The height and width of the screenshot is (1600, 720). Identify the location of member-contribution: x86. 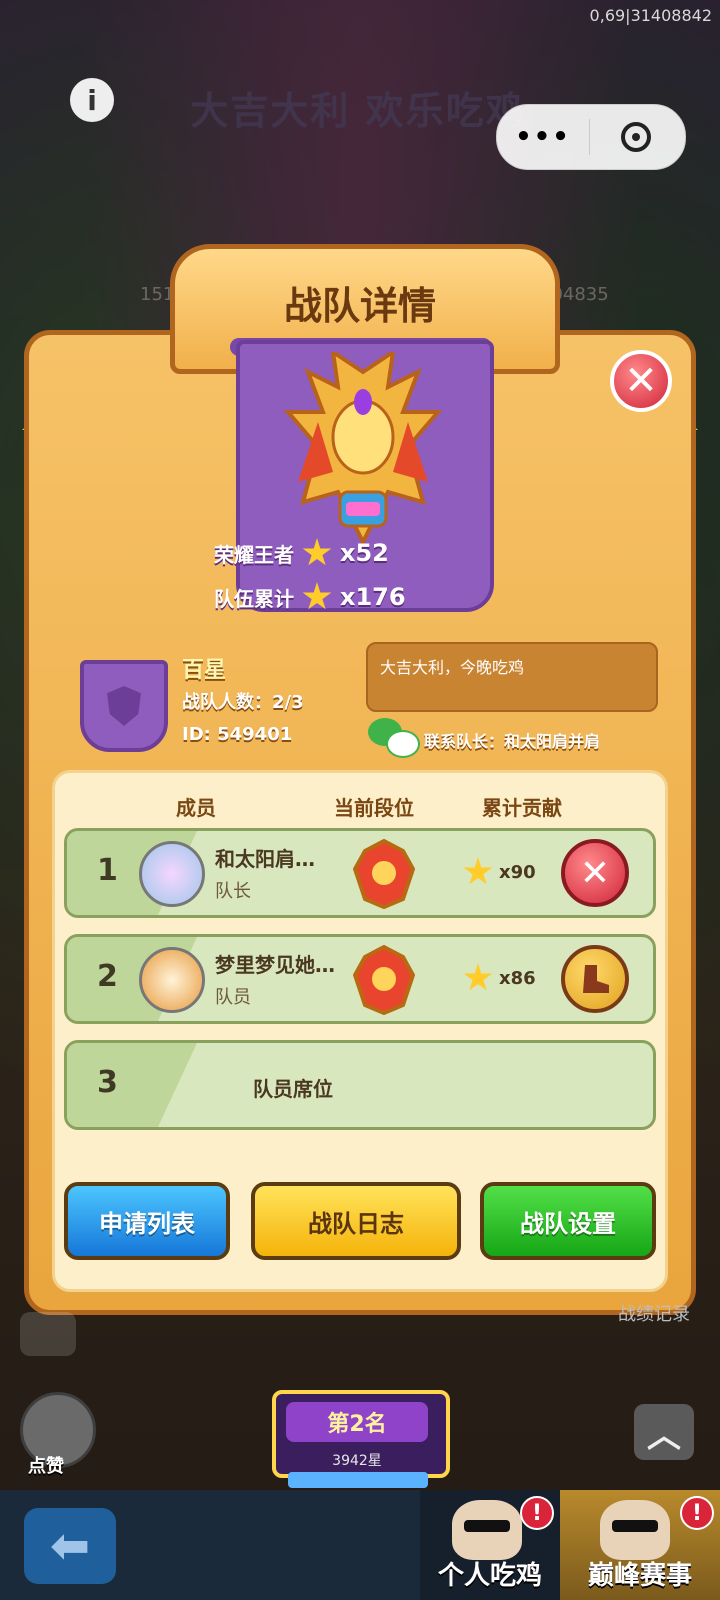
(499, 978).